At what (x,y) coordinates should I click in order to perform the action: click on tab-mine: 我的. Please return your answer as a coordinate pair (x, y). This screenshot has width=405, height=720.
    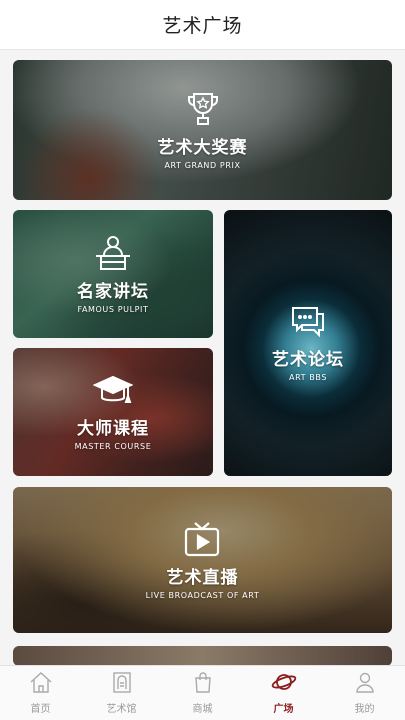
    Looking at the image, I should click on (364, 693).